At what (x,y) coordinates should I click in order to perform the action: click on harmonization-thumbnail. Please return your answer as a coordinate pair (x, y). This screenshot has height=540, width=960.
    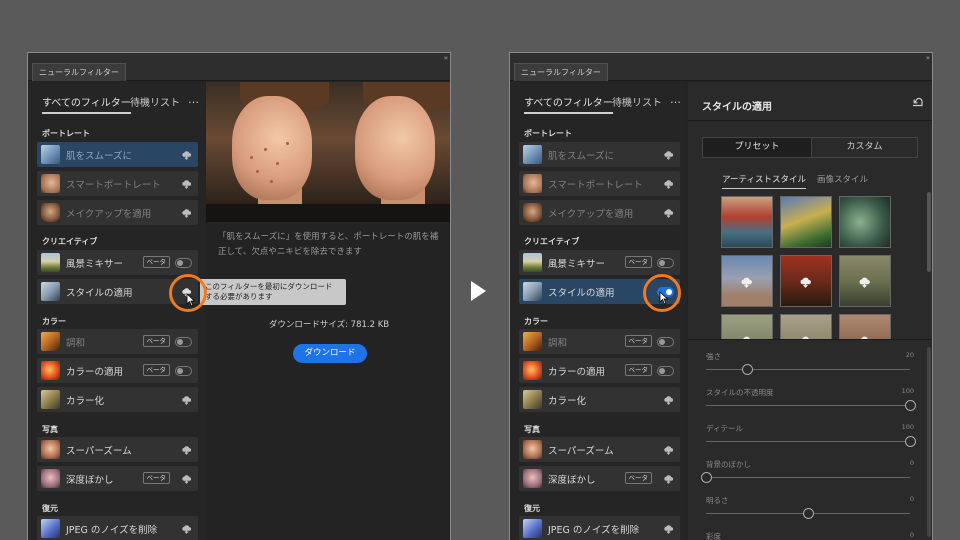
    Looking at the image, I should click on (532, 341).